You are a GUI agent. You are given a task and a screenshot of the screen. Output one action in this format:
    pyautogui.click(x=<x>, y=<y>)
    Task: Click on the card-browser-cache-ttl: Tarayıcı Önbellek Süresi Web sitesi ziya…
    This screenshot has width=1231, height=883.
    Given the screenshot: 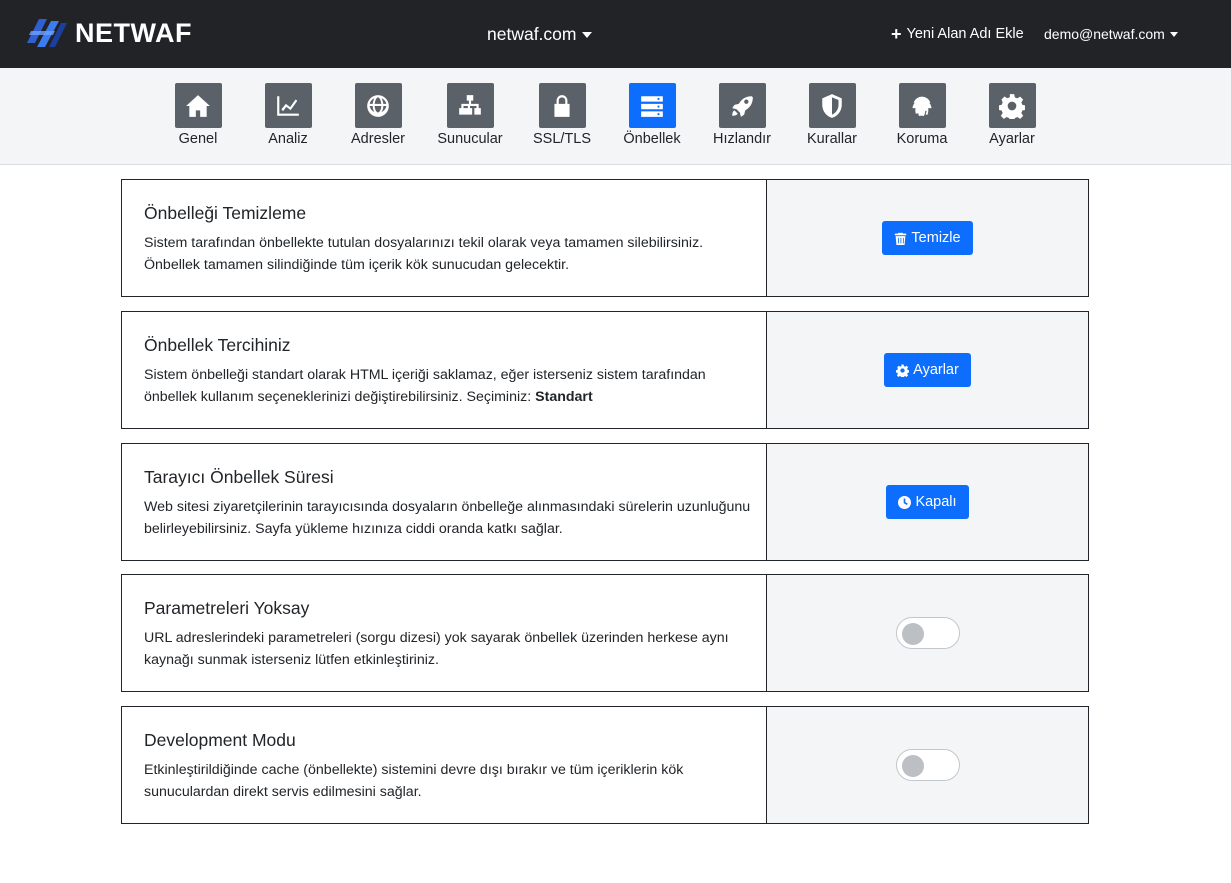 What is the action you would take?
    pyautogui.click(x=605, y=502)
    